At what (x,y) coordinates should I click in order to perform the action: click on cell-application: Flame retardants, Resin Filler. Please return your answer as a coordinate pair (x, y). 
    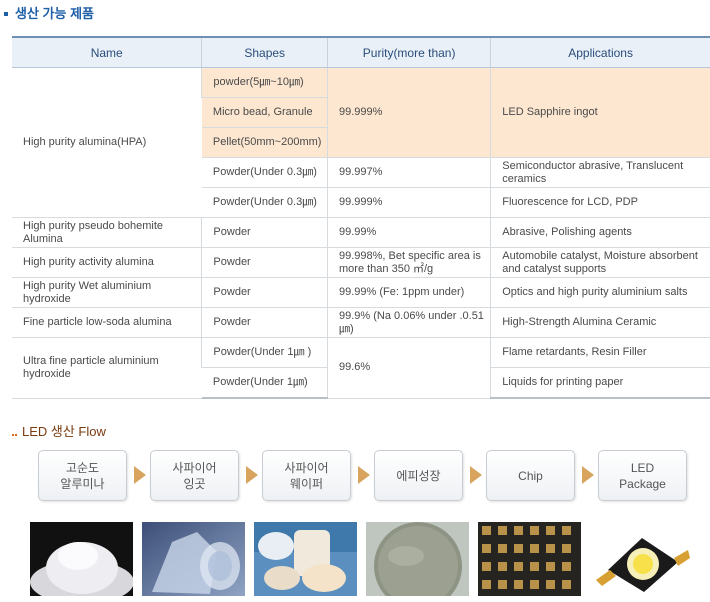
    Looking at the image, I should click on (600, 352).